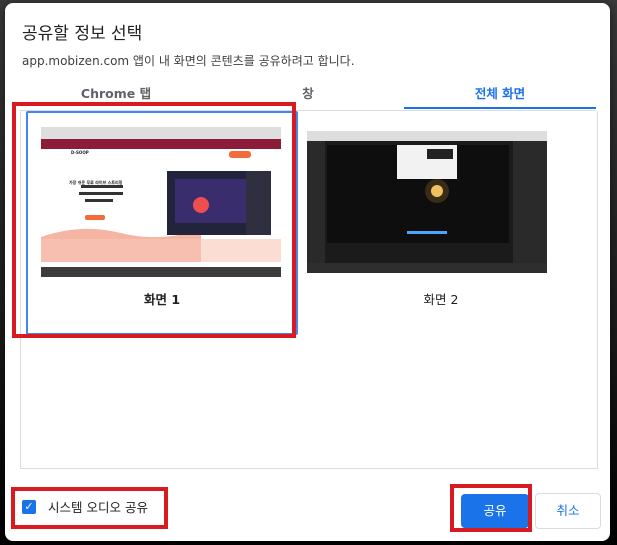 Image resolution: width=617 pixels, height=545 pixels. I want to click on highlight-audio-checkbox, so click(89, 508).